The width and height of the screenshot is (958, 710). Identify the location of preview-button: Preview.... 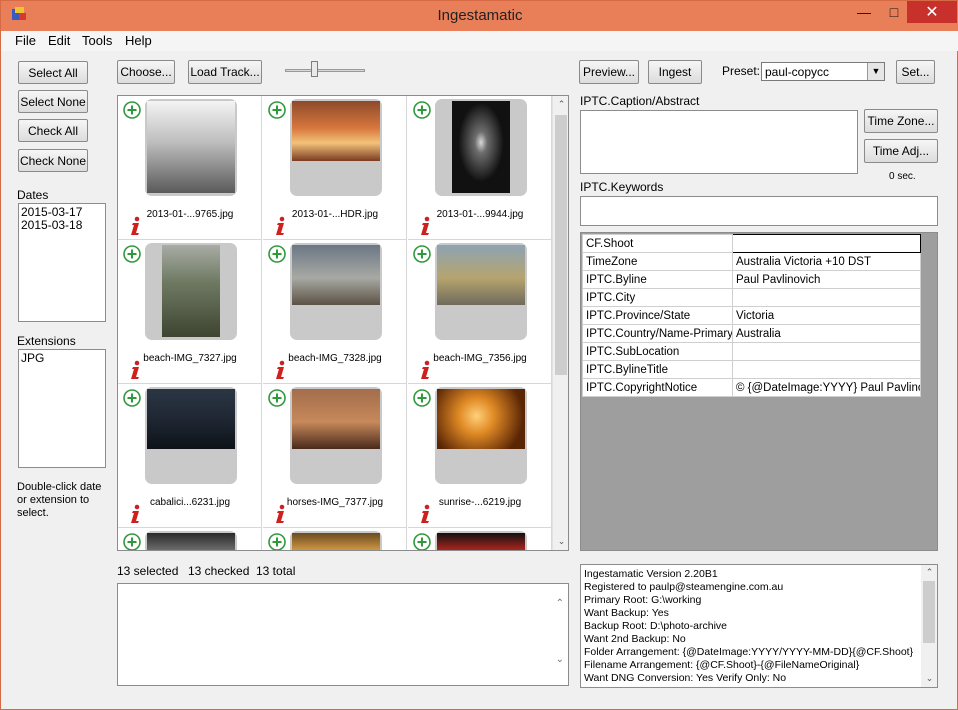
(609, 72).